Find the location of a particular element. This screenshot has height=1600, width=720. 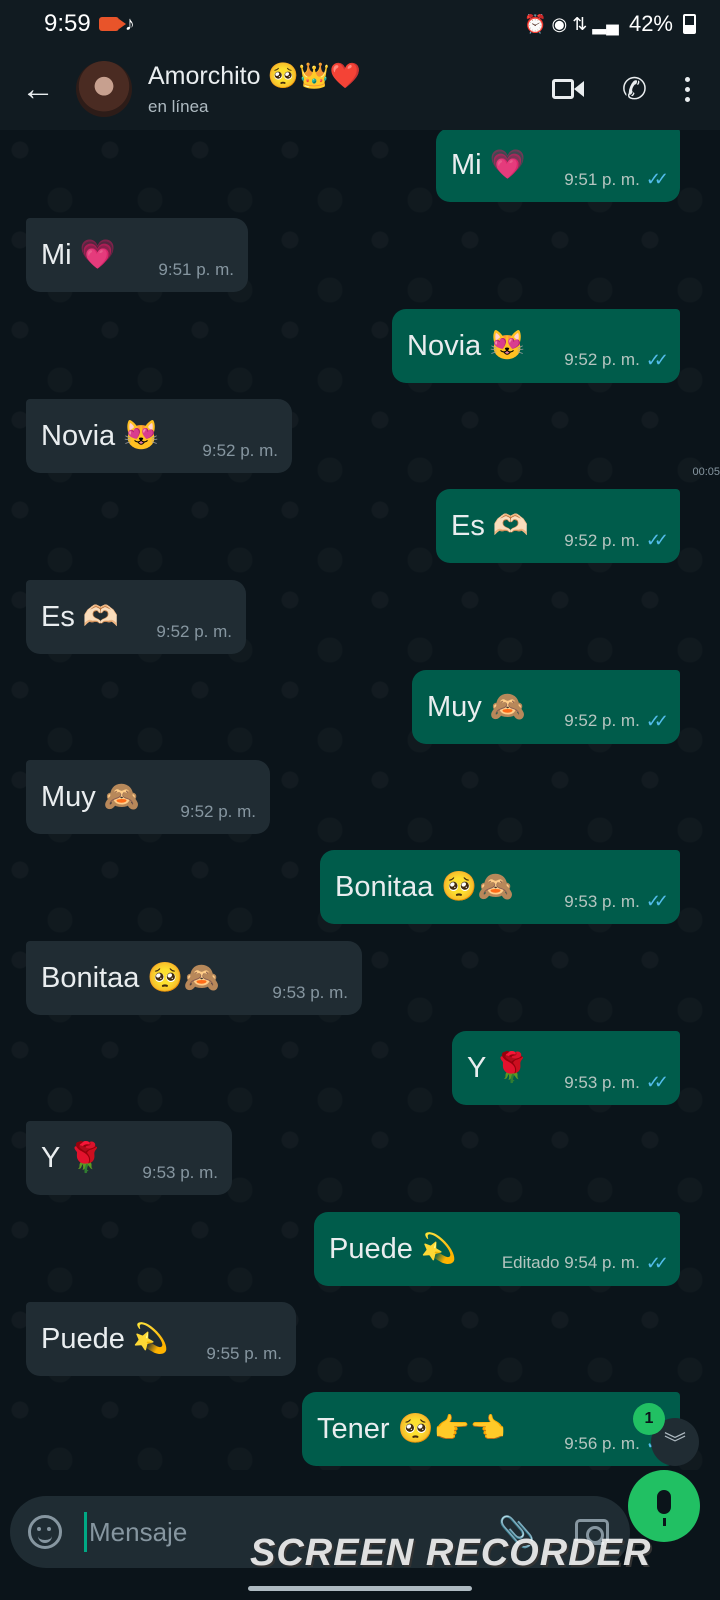

message-meta: Editado 9:54 p. m. ✓✓ is located at coordinates (585, 1269).